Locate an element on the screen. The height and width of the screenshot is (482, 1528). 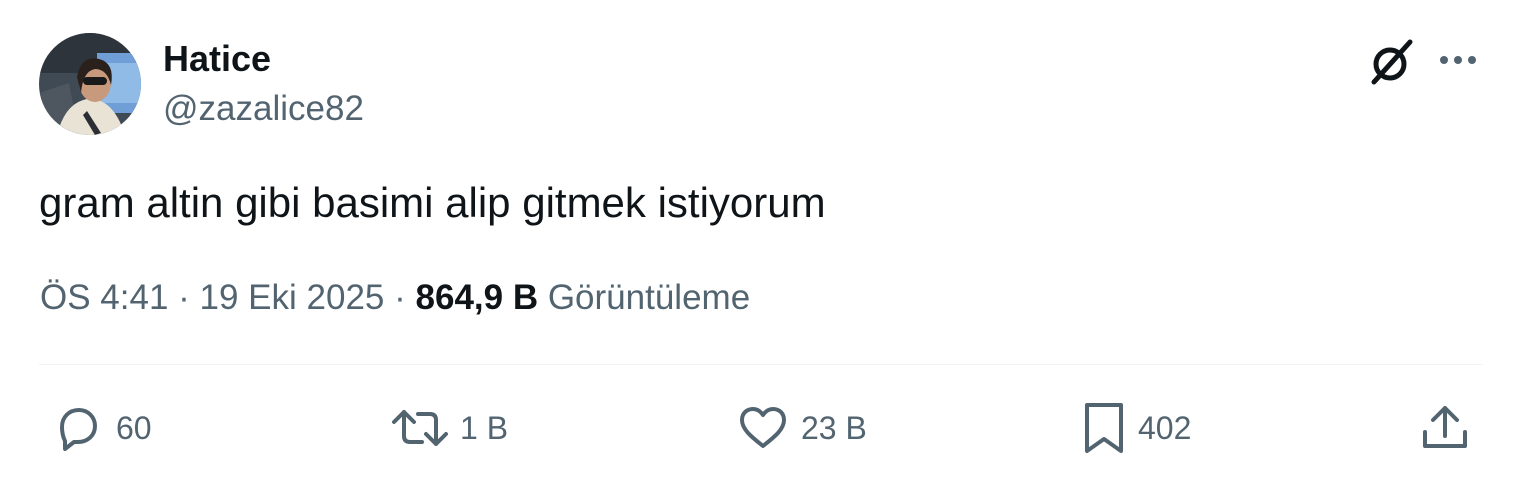
tweet-date: 19 Eki 2025 is located at coordinates (292, 297).